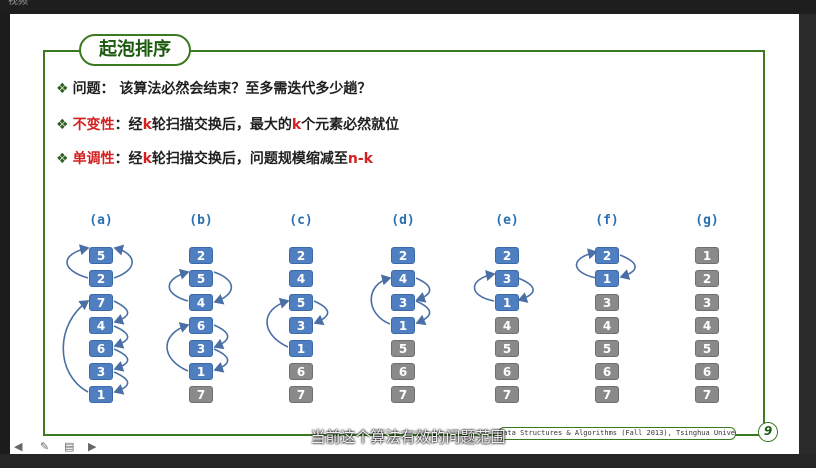 The height and width of the screenshot is (468, 816). Describe the element at coordinates (807, 234) in the screenshot. I see `window-right-edge` at that location.